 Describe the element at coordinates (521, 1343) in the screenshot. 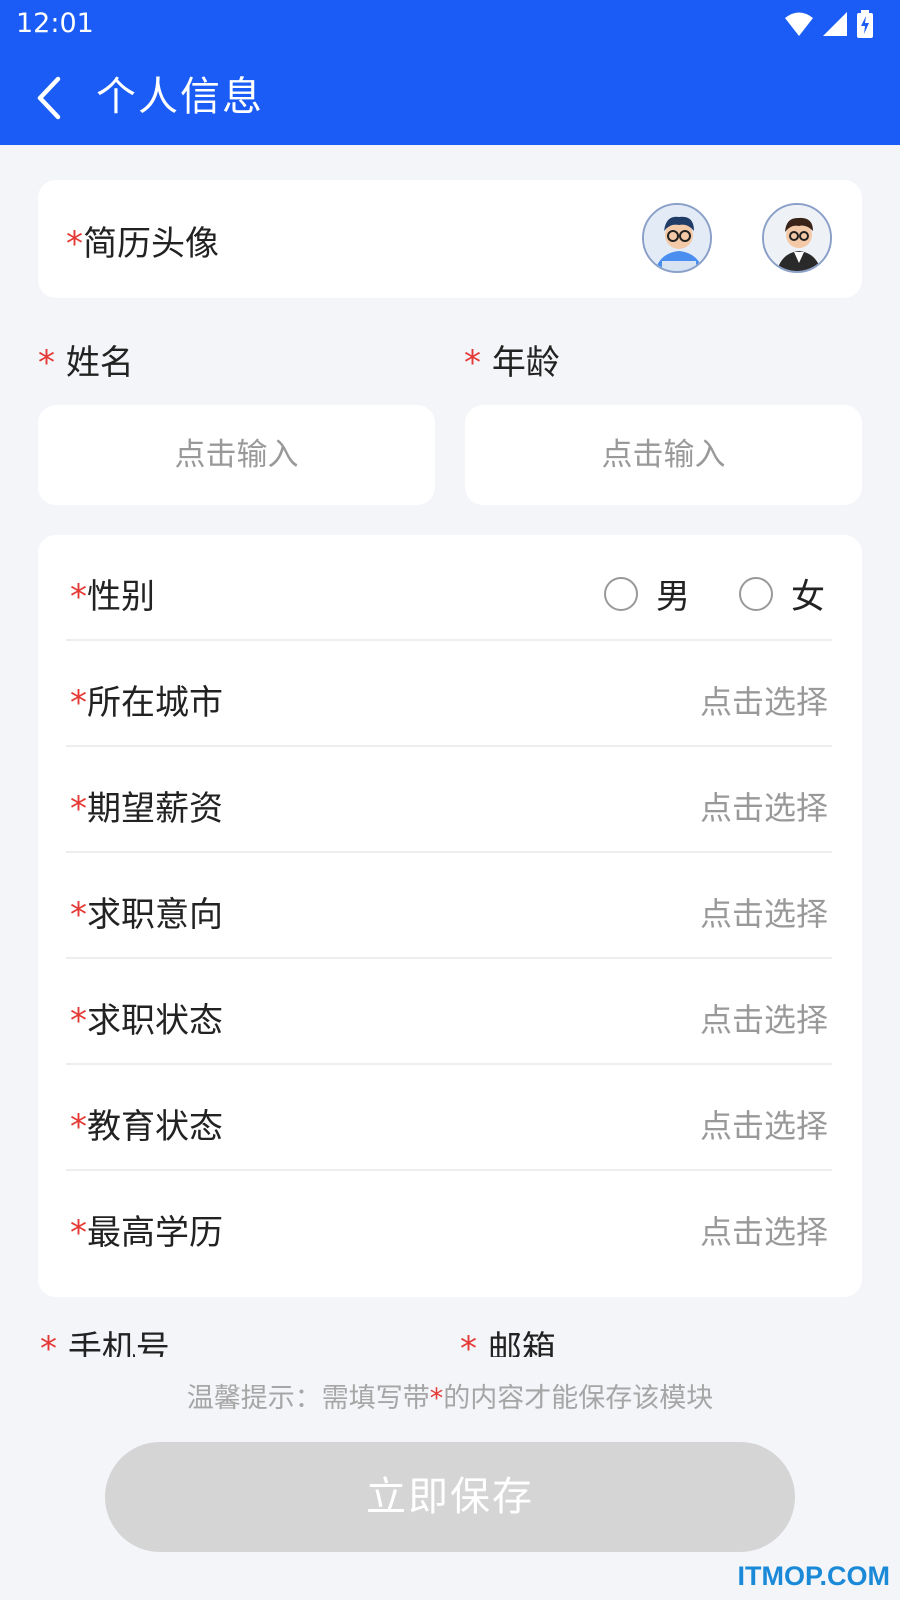

I see `email-label-text: 邮箱` at that location.